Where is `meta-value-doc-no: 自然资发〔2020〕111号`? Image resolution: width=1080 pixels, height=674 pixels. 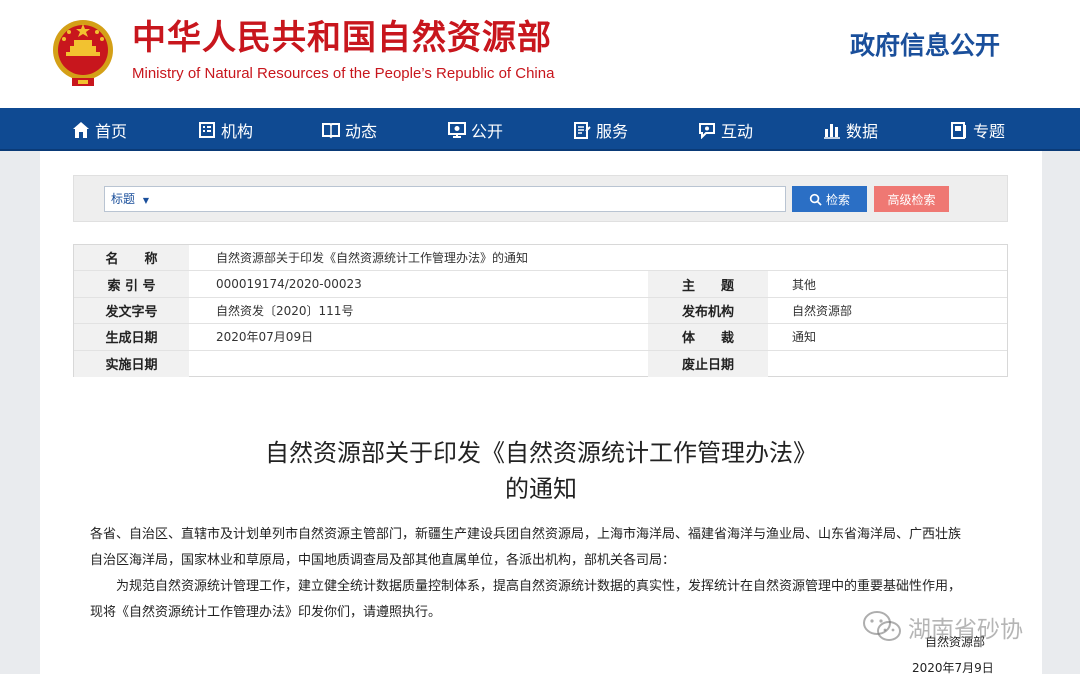
meta-value-doc-no: 自然资发〔2020〕111号 is located at coordinates (285, 310).